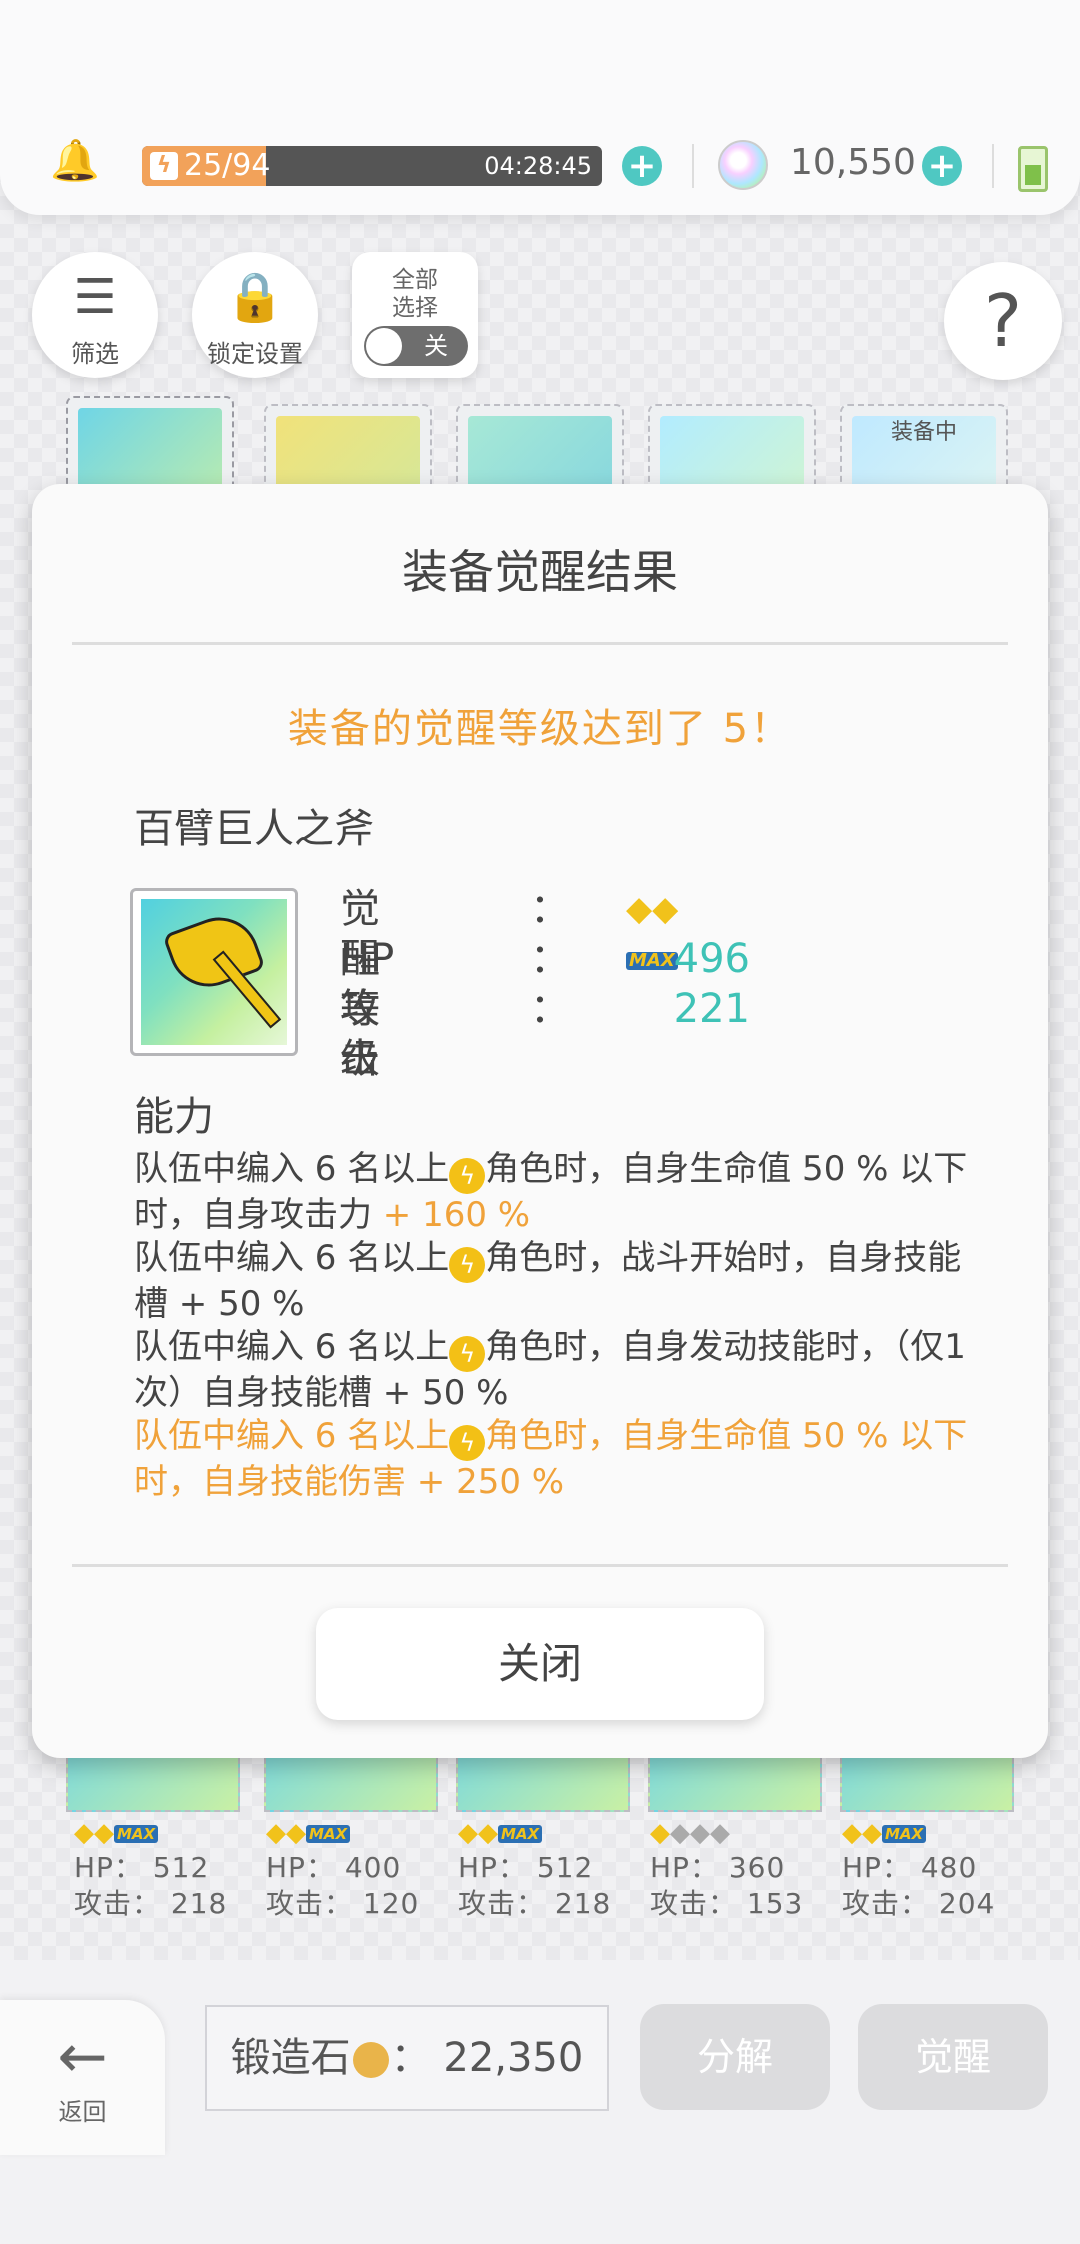 The width and height of the screenshot is (1080, 2244). Describe the element at coordinates (367, 959) in the screenshot. I see `hp-label: HP` at that location.